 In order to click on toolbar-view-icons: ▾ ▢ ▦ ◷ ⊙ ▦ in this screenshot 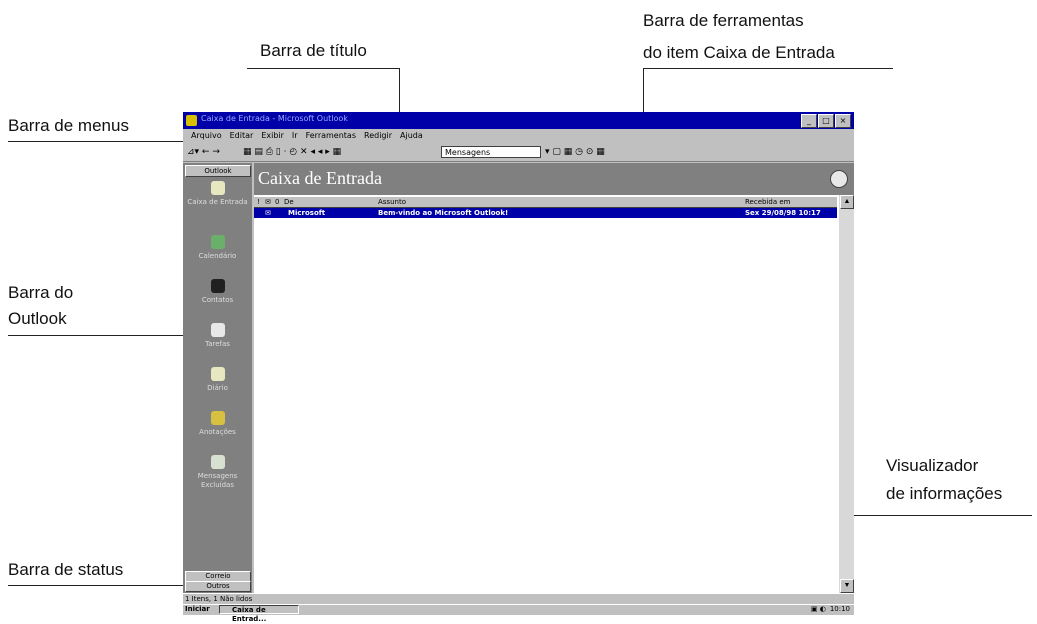, I will do `click(575, 152)`.